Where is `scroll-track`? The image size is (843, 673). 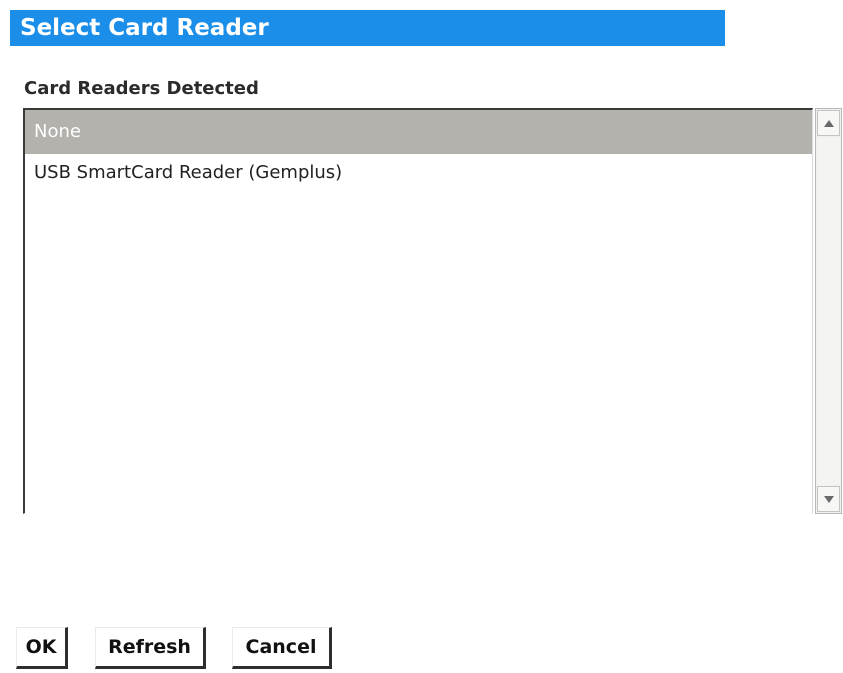
scroll-track is located at coordinates (828, 311).